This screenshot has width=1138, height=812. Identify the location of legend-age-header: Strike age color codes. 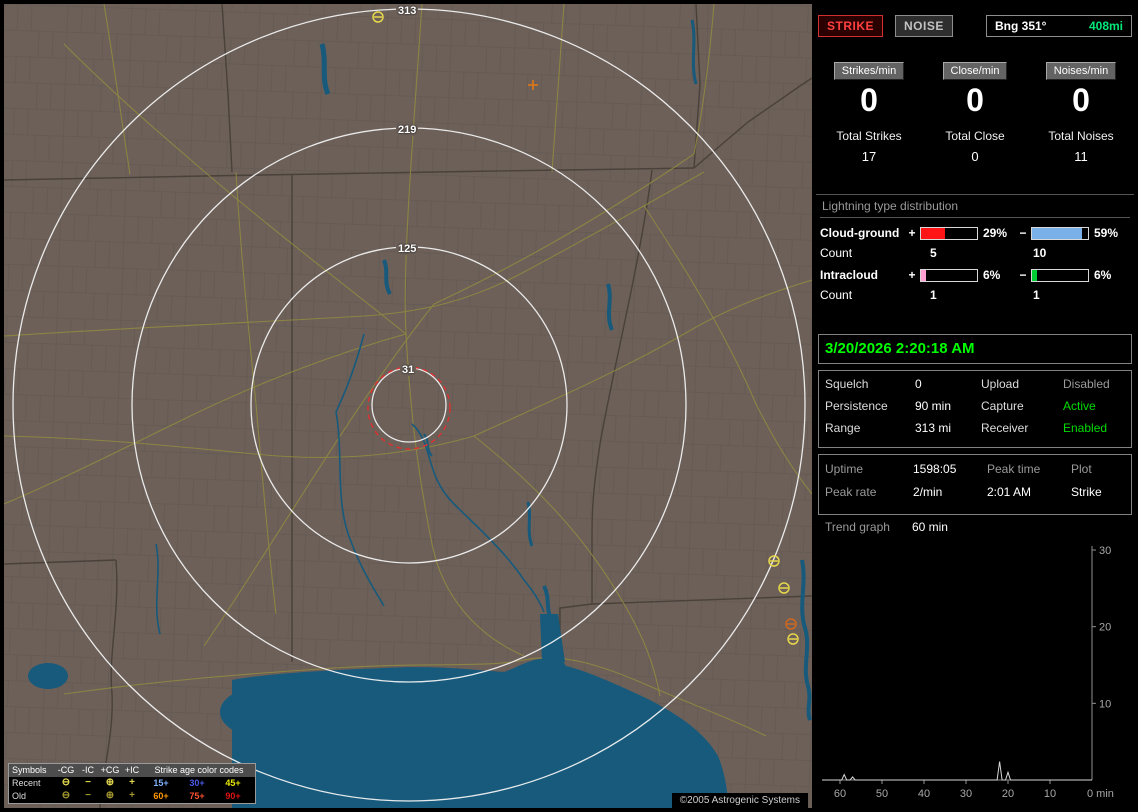
(199, 770).